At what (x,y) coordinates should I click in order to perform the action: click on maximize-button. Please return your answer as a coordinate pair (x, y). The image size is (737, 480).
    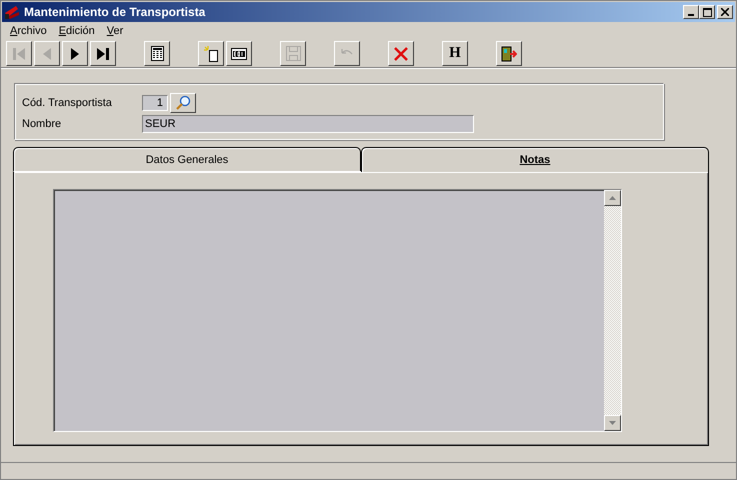
    Looking at the image, I should click on (707, 12).